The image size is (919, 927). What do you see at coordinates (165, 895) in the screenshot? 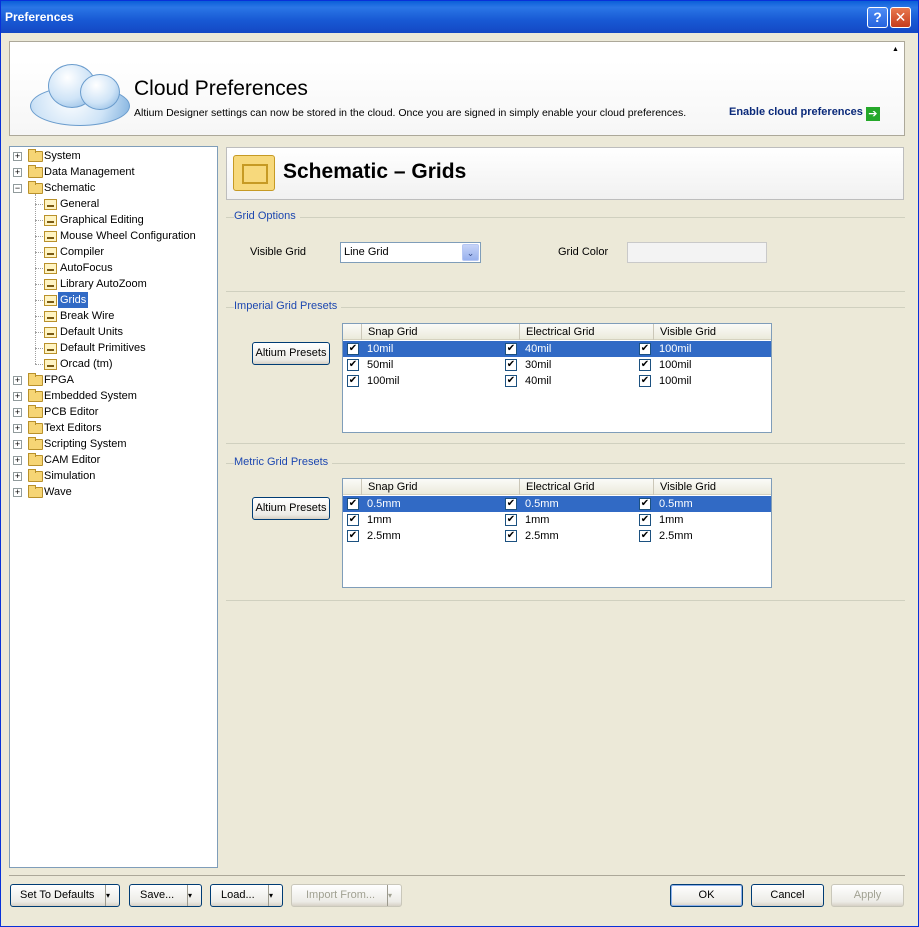
I see `save-button: Save... ▾` at bounding box center [165, 895].